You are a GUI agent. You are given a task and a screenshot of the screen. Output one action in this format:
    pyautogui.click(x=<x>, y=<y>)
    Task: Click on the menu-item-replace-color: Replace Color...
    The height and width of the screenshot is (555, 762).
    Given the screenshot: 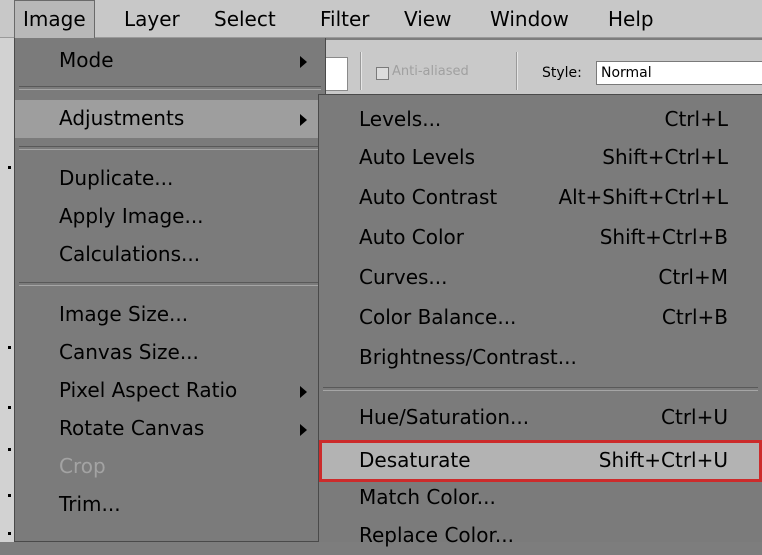 What is the action you would take?
    pyautogui.click(x=540, y=536)
    